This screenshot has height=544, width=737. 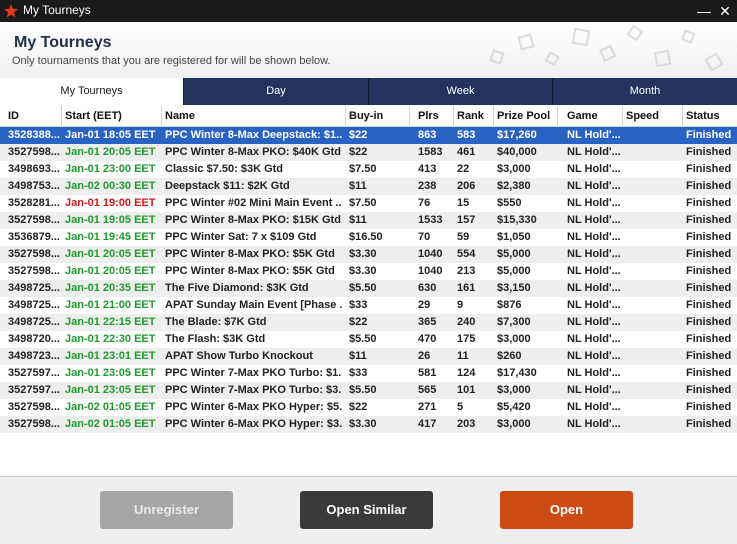 I want to click on cell-name: The Blade: $7K Gtd, so click(x=216, y=322).